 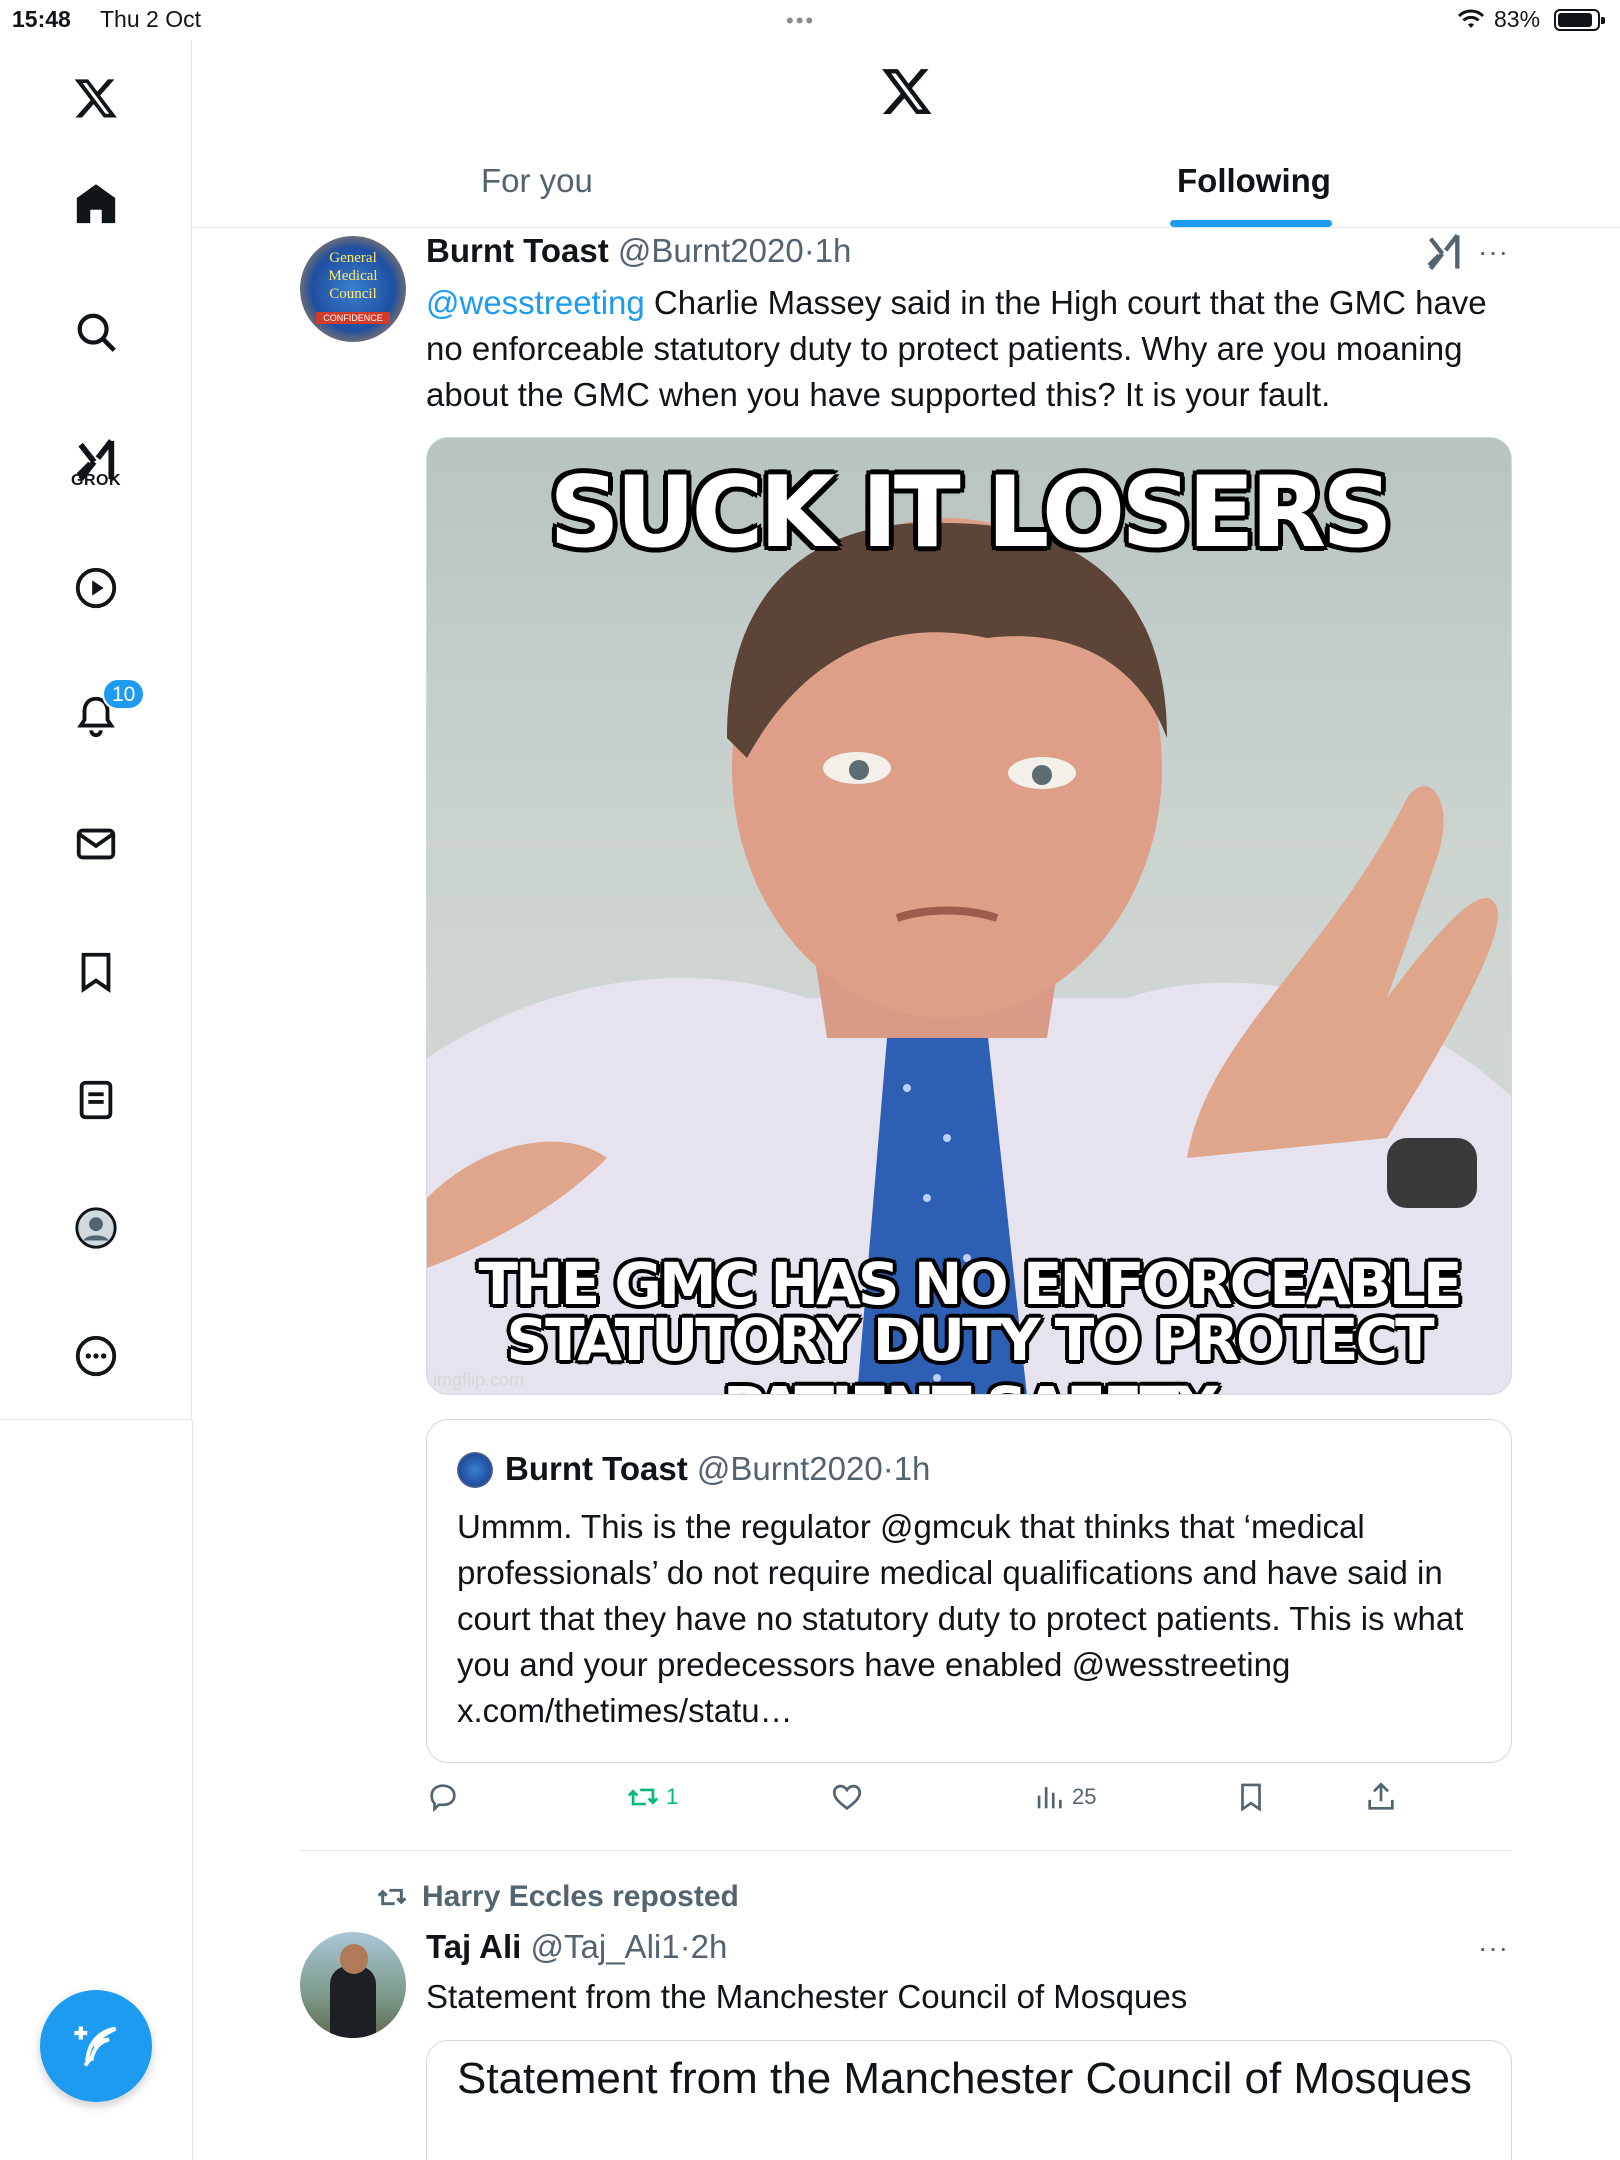 I want to click on avatar-banner: CONFIDENCE, so click(x=353, y=318).